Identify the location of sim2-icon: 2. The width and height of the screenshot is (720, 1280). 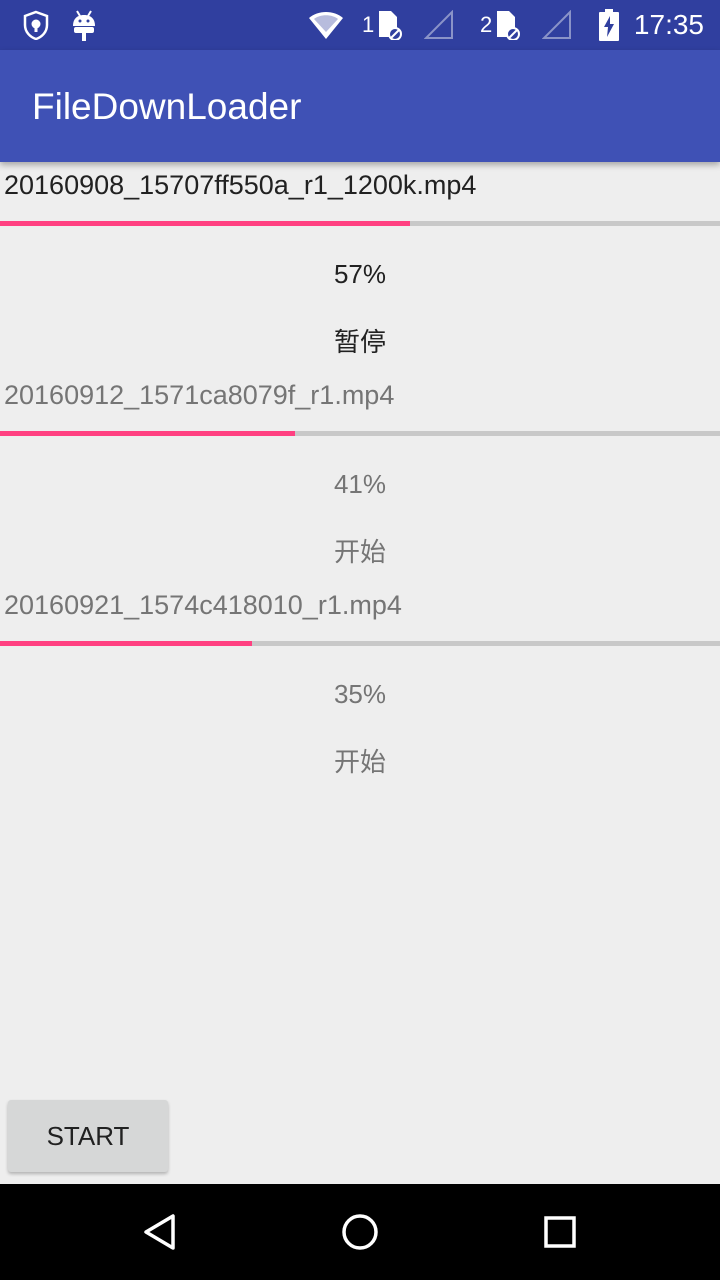
(500, 25).